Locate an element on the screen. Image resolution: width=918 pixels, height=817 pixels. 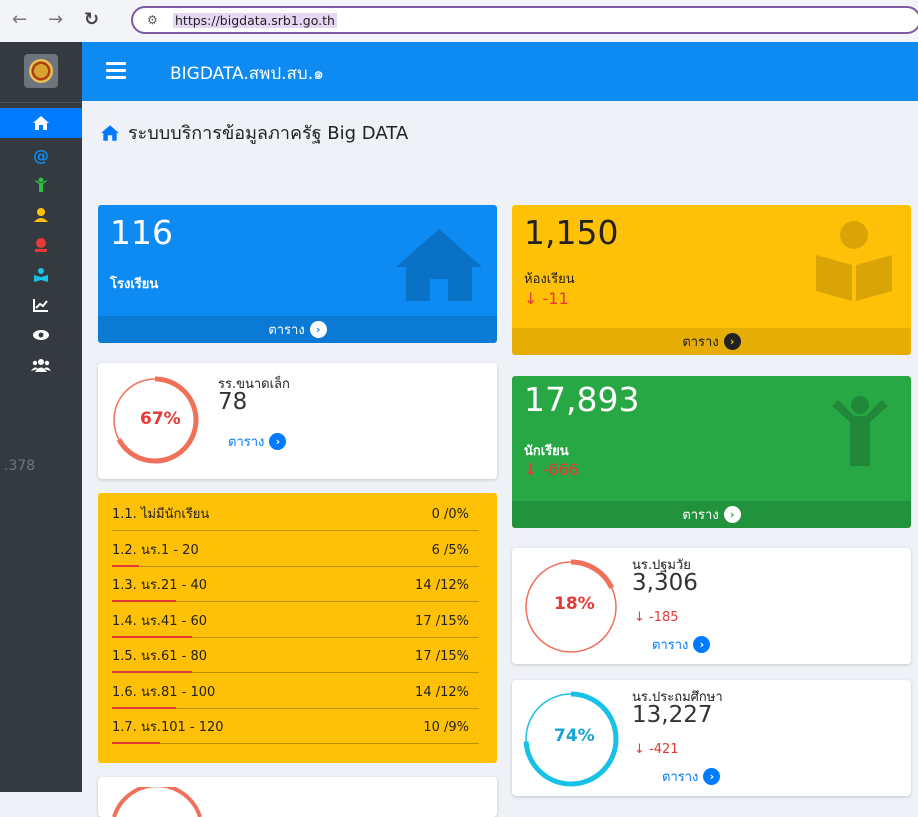
schools-table-link: ตาราง › is located at coordinates (297, 329).